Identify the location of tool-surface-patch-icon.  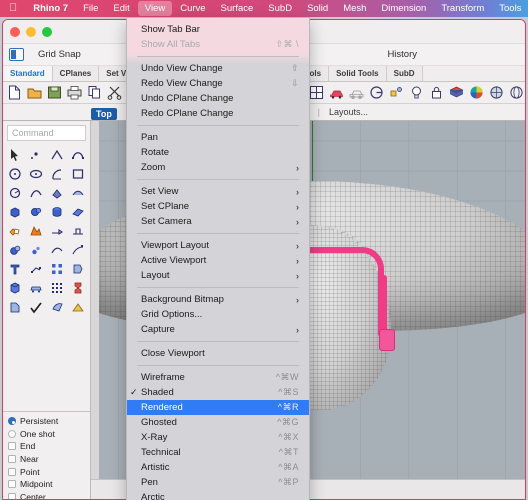
(77, 211).